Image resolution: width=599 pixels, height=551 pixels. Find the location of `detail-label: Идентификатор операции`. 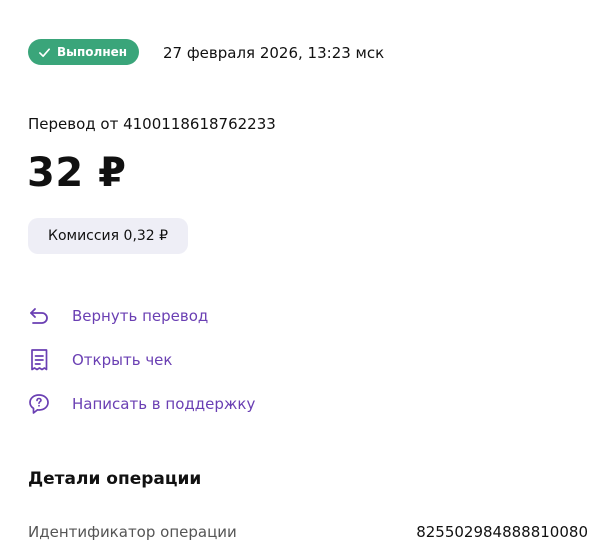

detail-label: Идентификатор операции is located at coordinates (132, 532).